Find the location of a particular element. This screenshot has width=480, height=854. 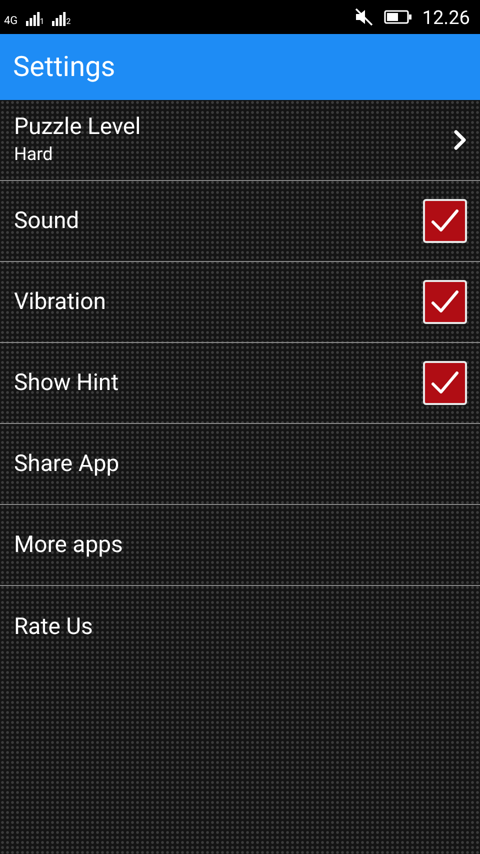

row-label: Vibration is located at coordinates (60, 302).